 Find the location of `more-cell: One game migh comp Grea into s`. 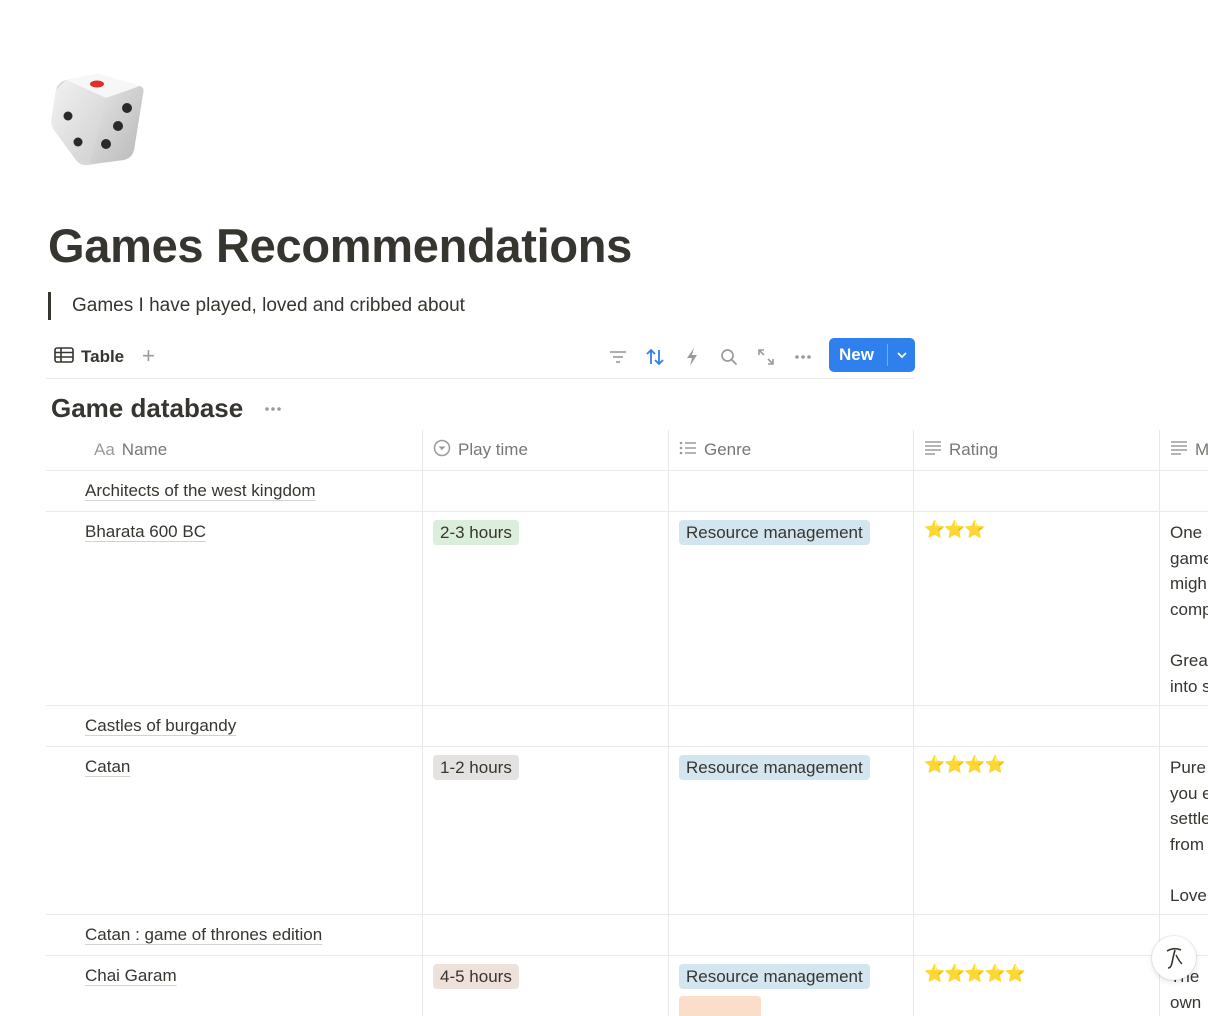

more-cell: One game migh comp Grea into s is located at coordinates (1184, 608).